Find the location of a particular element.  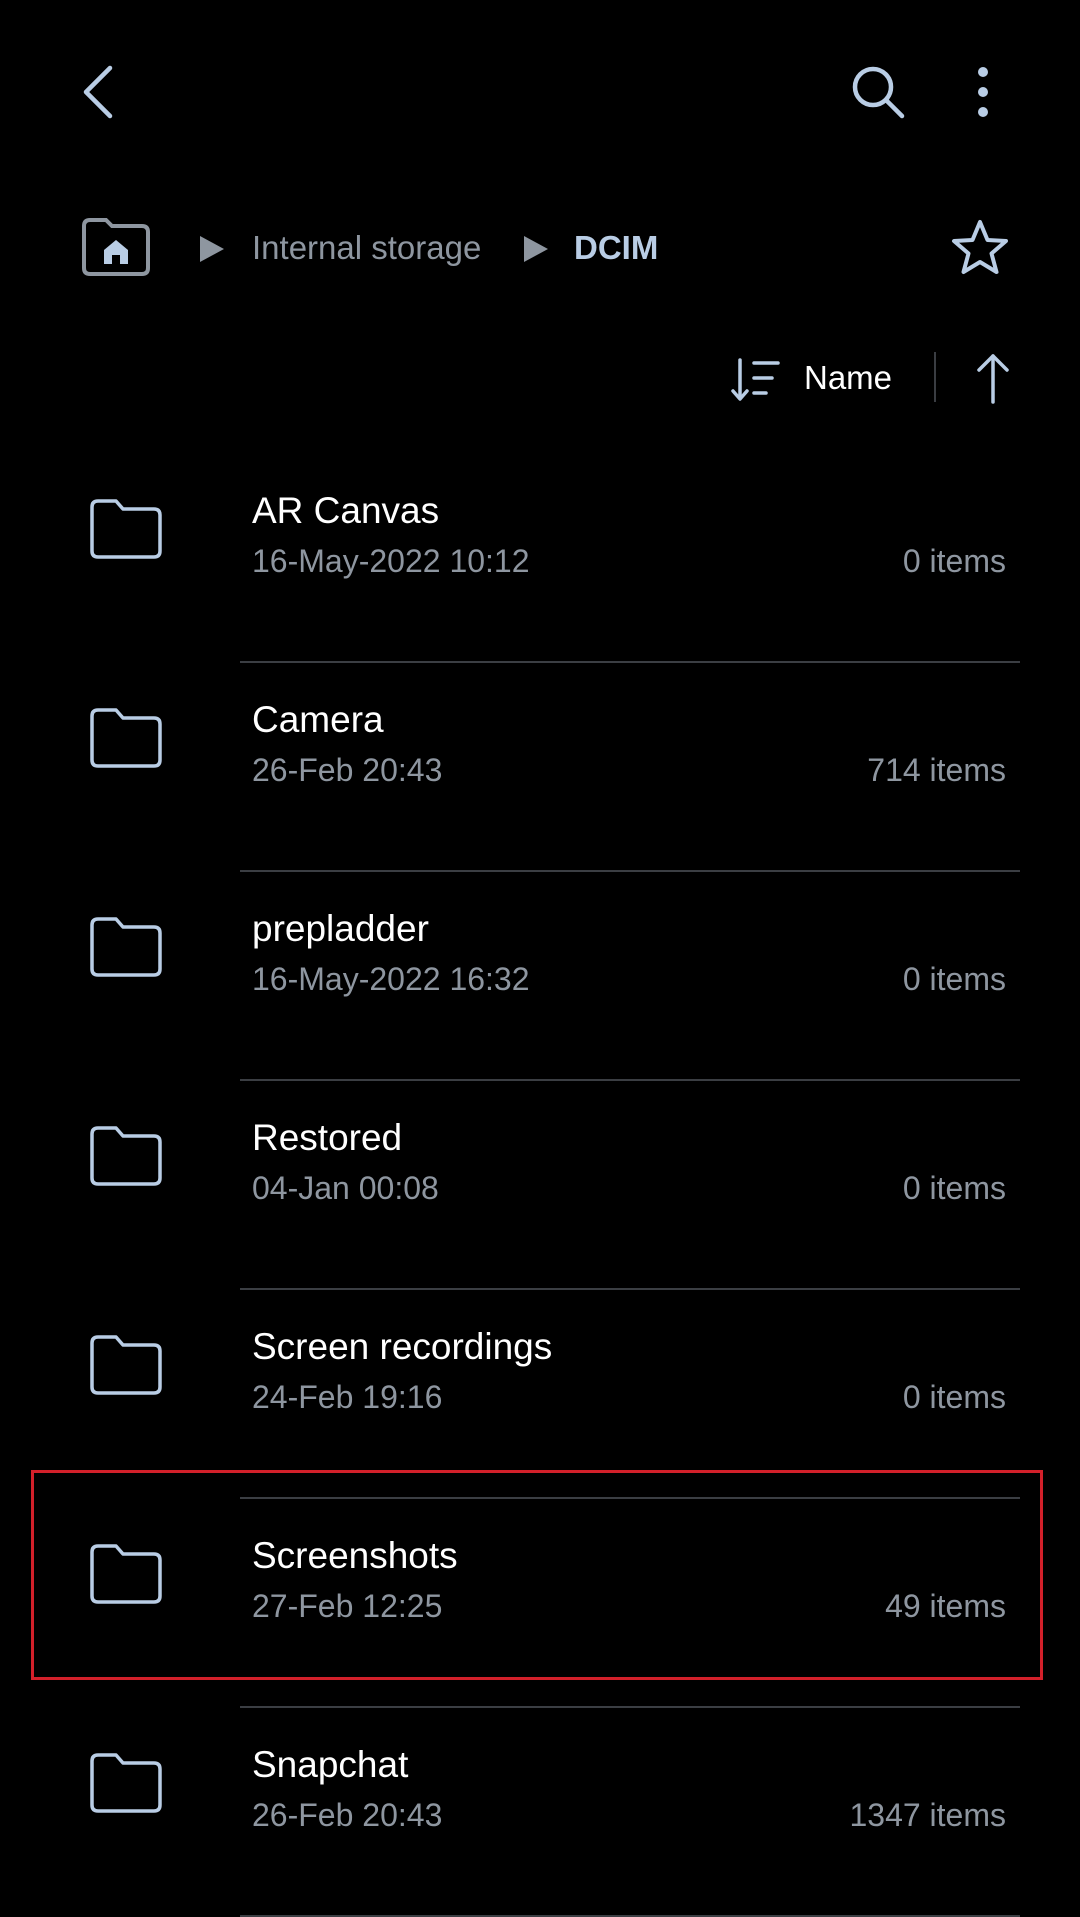

sort-button is located at coordinates (756, 380).